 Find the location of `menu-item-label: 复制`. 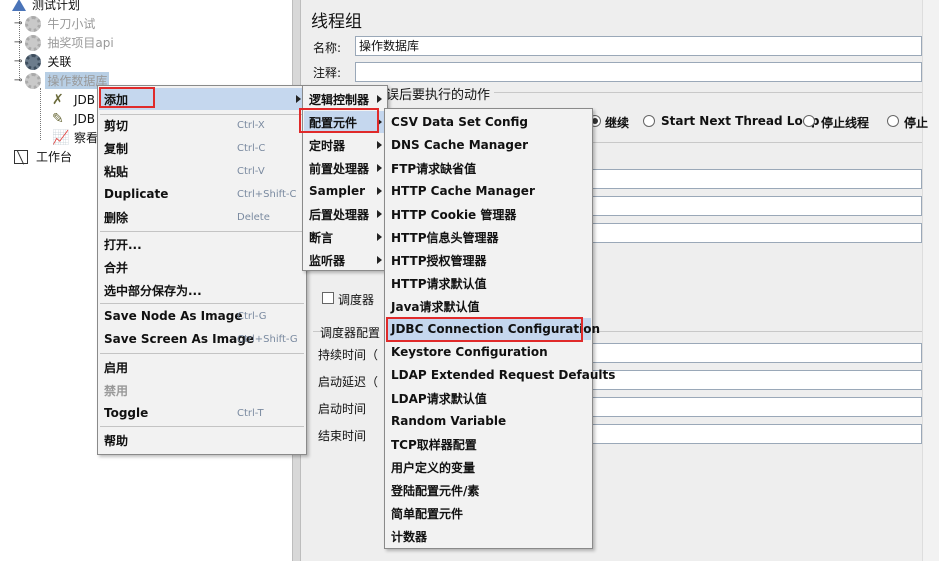

menu-item-label: 复制 is located at coordinates (116, 148).